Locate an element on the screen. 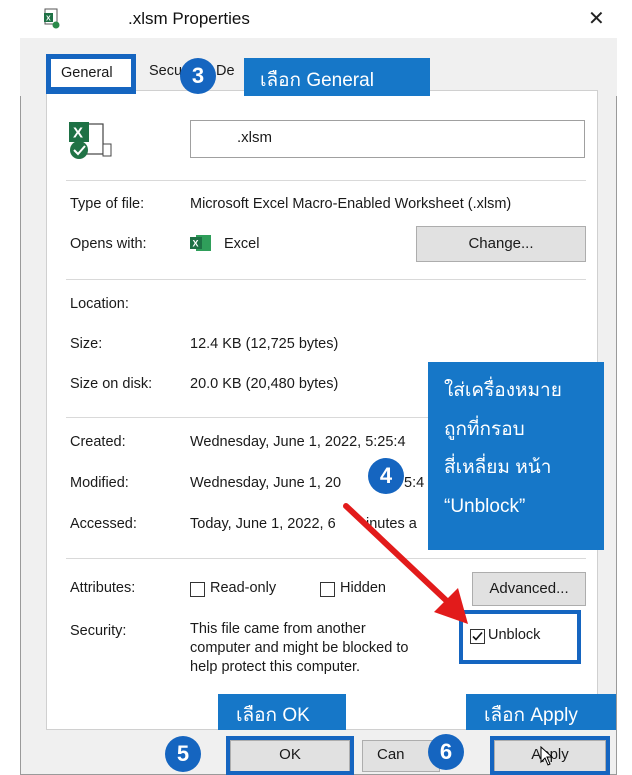 The image size is (632, 775). security-label: Security: is located at coordinates (98, 631).